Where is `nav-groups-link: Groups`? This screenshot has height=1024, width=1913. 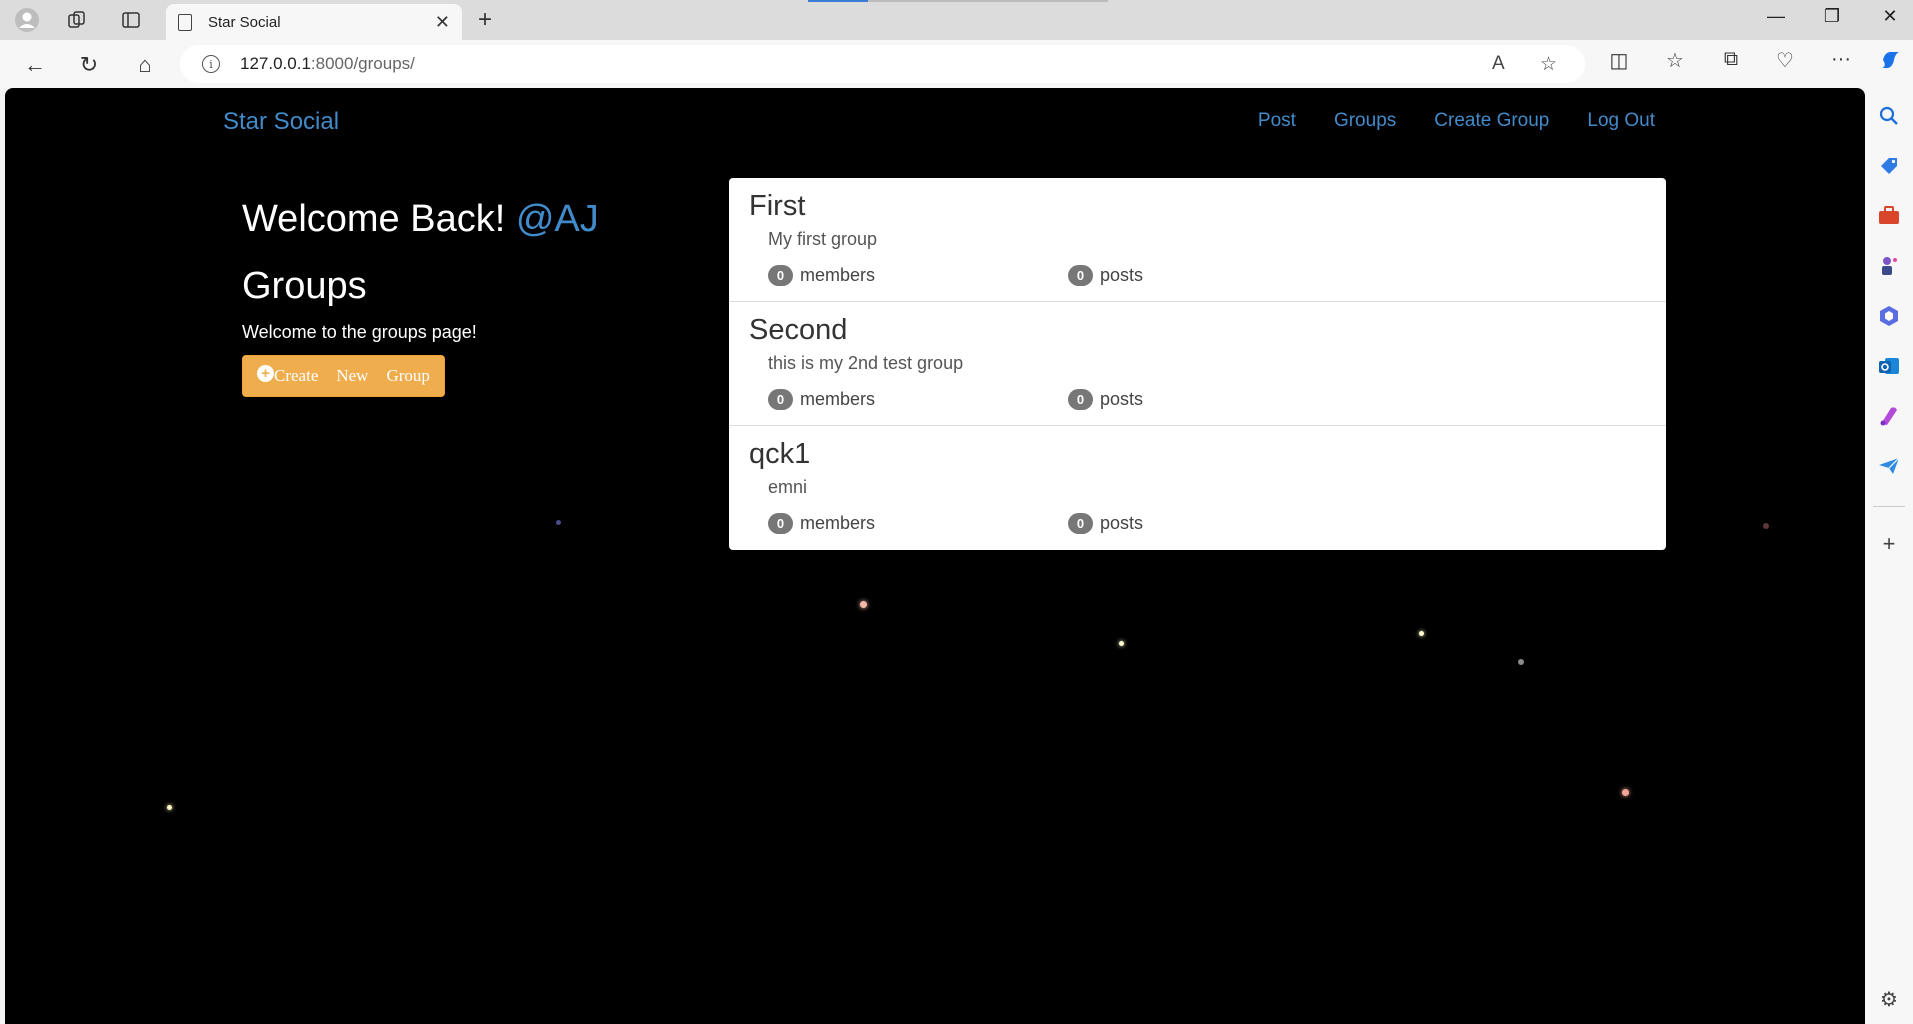 nav-groups-link: Groups is located at coordinates (1365, 121).